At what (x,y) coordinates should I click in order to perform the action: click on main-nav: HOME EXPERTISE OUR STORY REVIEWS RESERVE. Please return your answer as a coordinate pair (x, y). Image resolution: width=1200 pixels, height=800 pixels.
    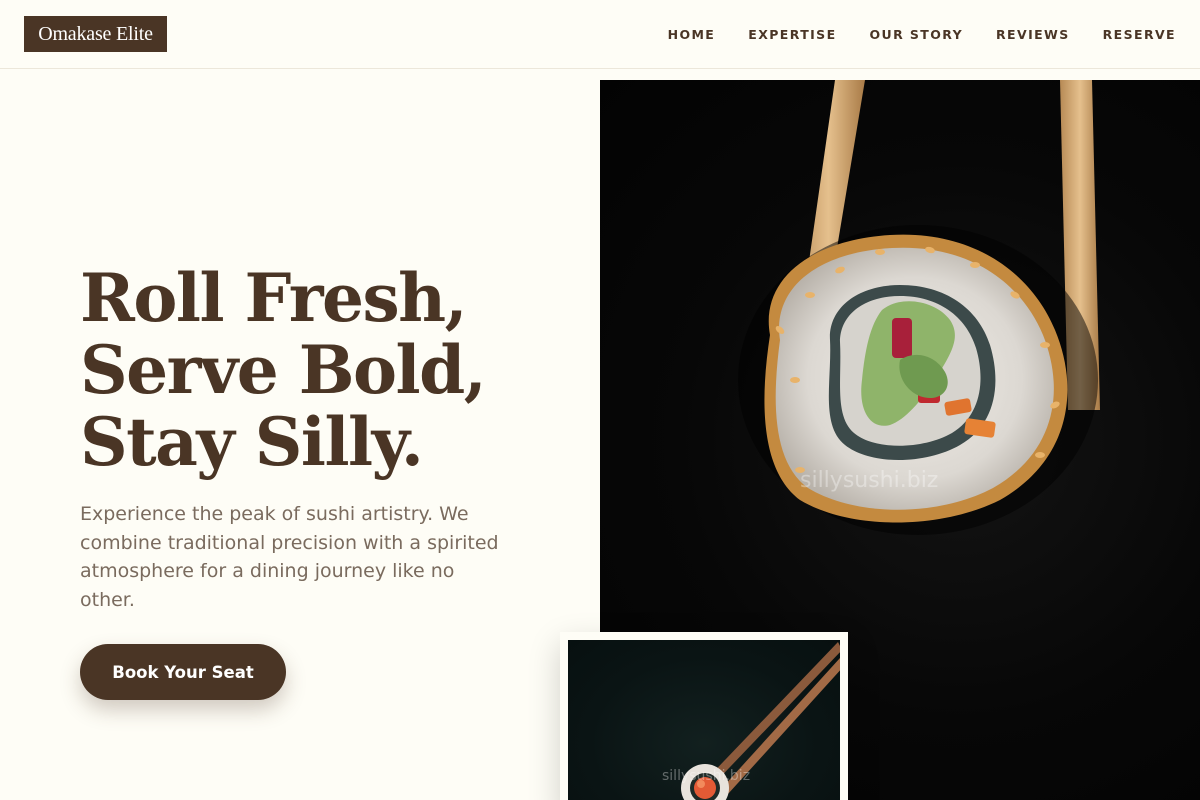
    Looking at the image, I should click on (922, 34).